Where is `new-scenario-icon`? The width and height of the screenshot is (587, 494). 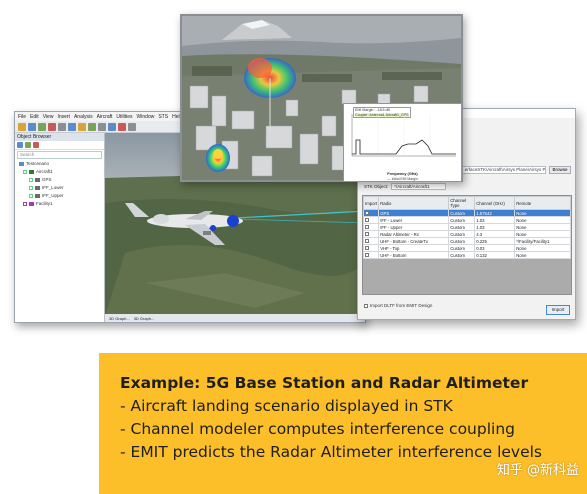 new-scenario-icon is located at coordinates (42, 126).